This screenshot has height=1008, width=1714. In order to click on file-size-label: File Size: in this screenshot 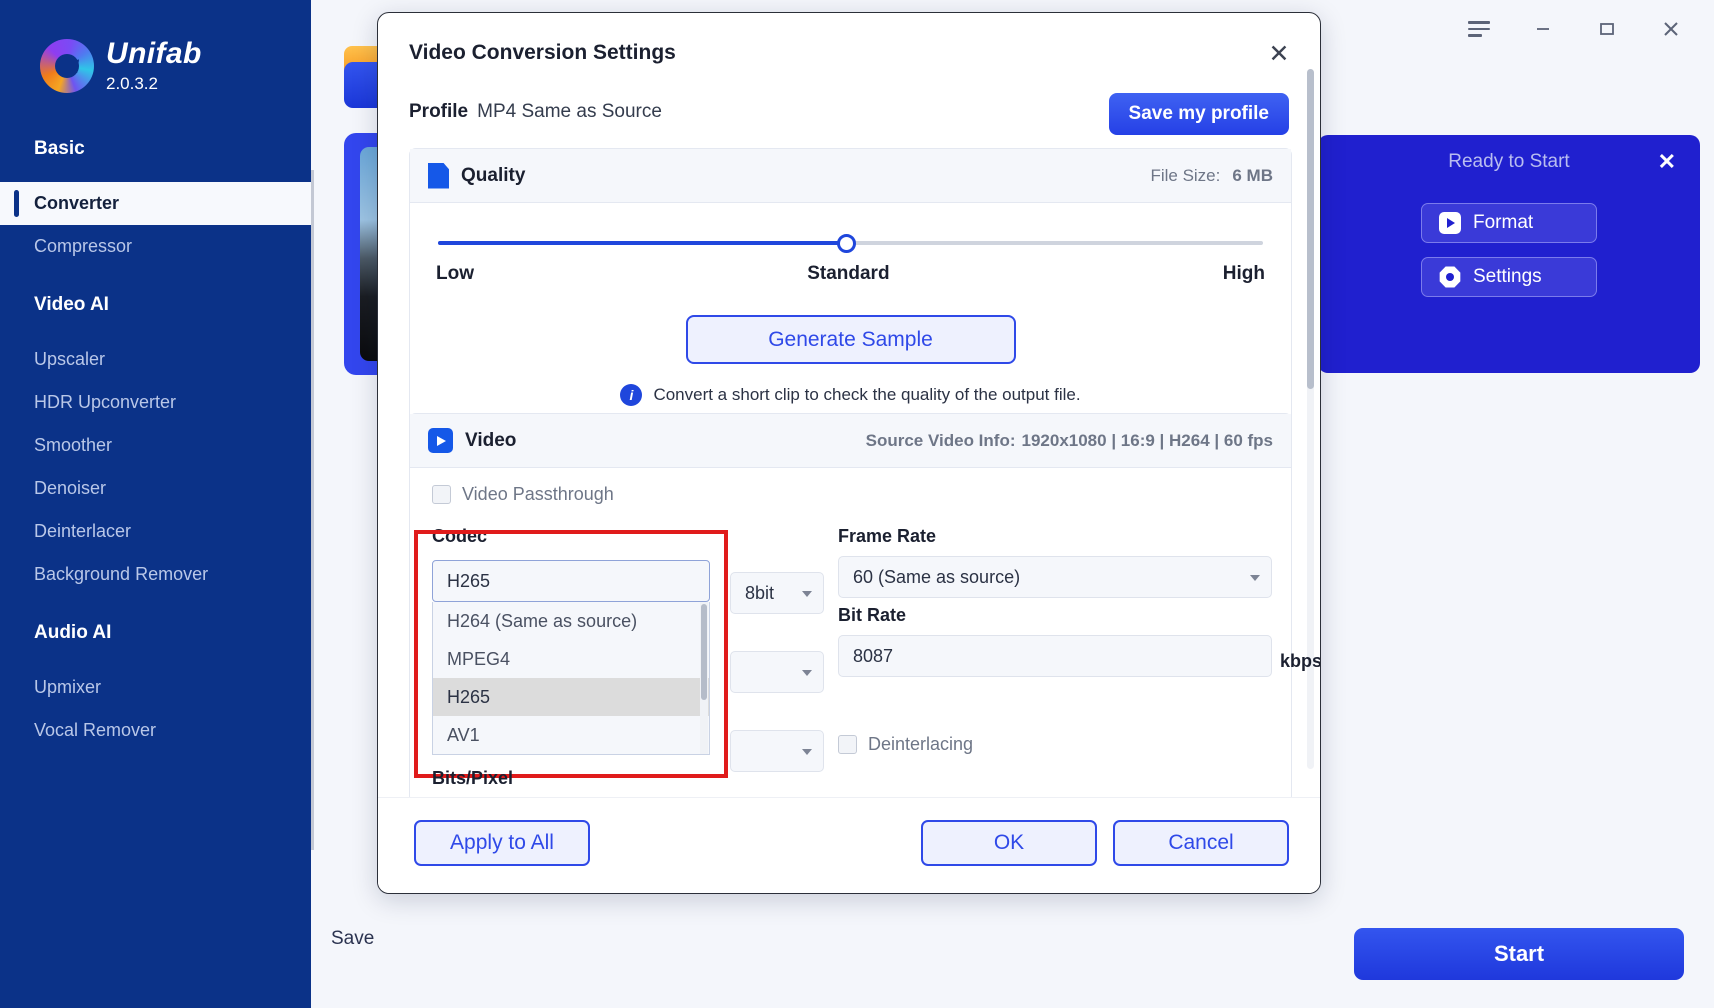, I will do `click(1185, 175)`.